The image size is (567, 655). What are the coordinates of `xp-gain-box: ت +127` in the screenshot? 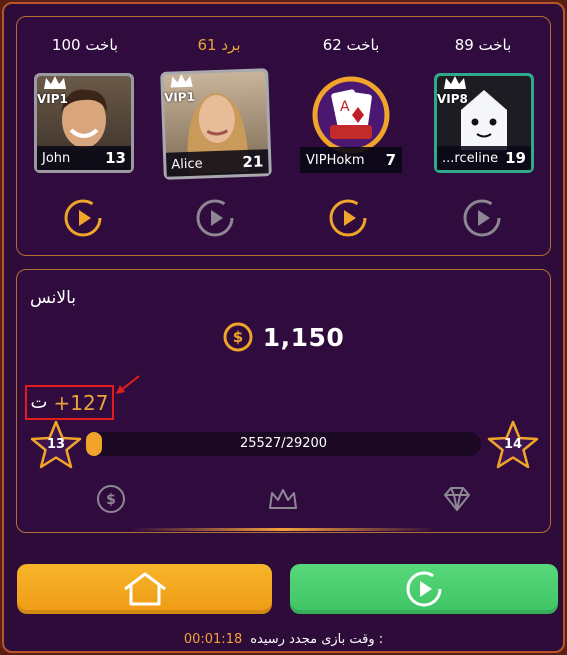 It's located at (69, 402).